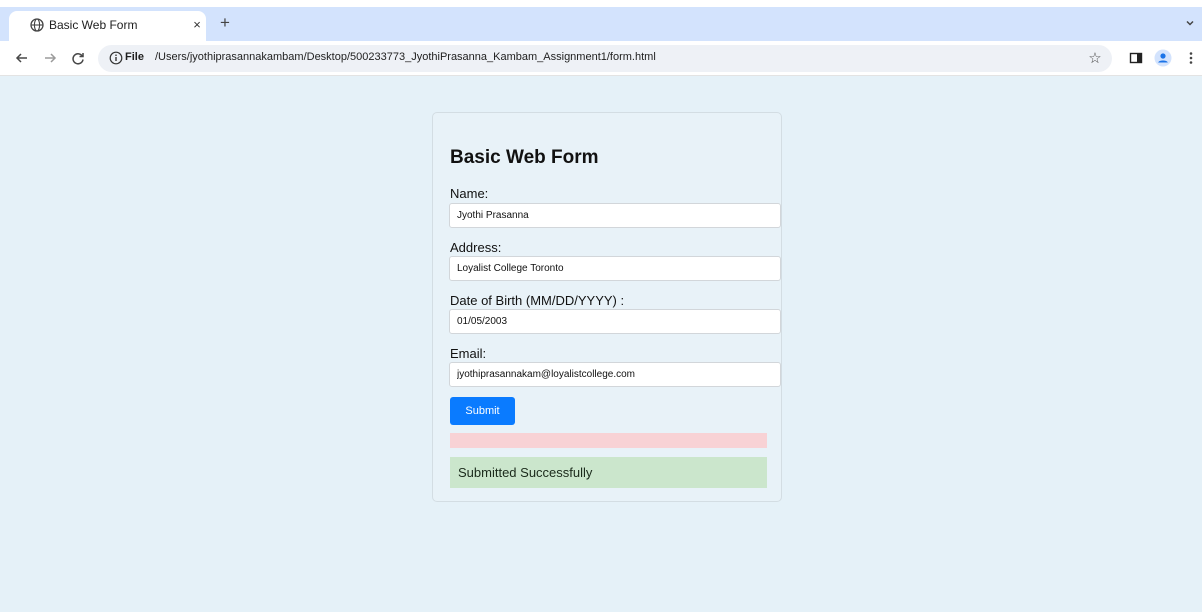 The height and width of the screenshot is (612, 1202). Describe the element at coordinates (482, 411) in the screenshot. I see `submit-button: Submit` at that location.